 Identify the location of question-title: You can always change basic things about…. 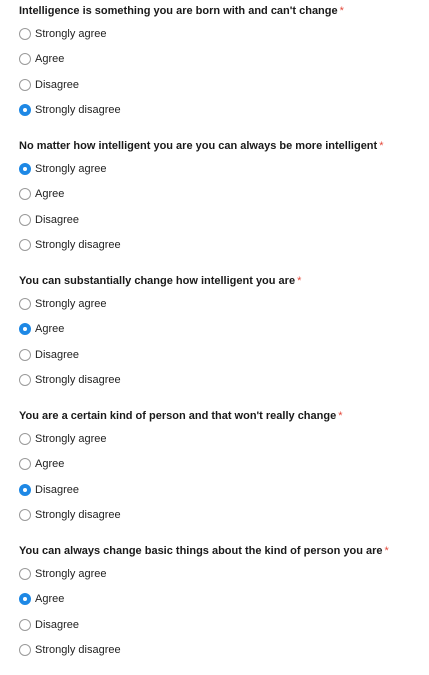
(204, 551).